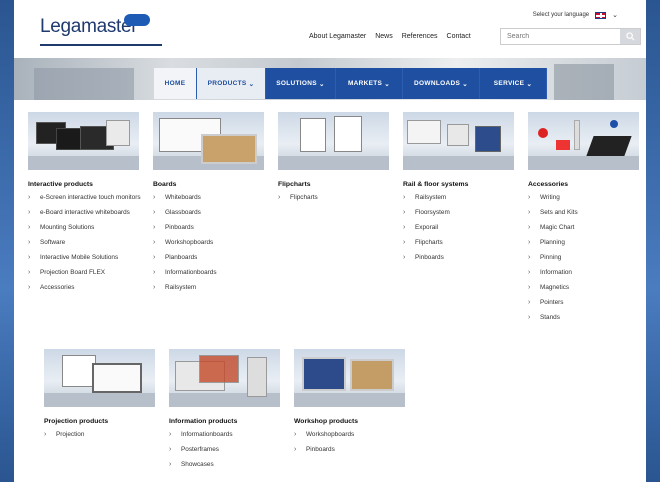 The width and height of the screenshot is (660, 482). I want to click on list-item-label: Magnetics, so click(555, 287).